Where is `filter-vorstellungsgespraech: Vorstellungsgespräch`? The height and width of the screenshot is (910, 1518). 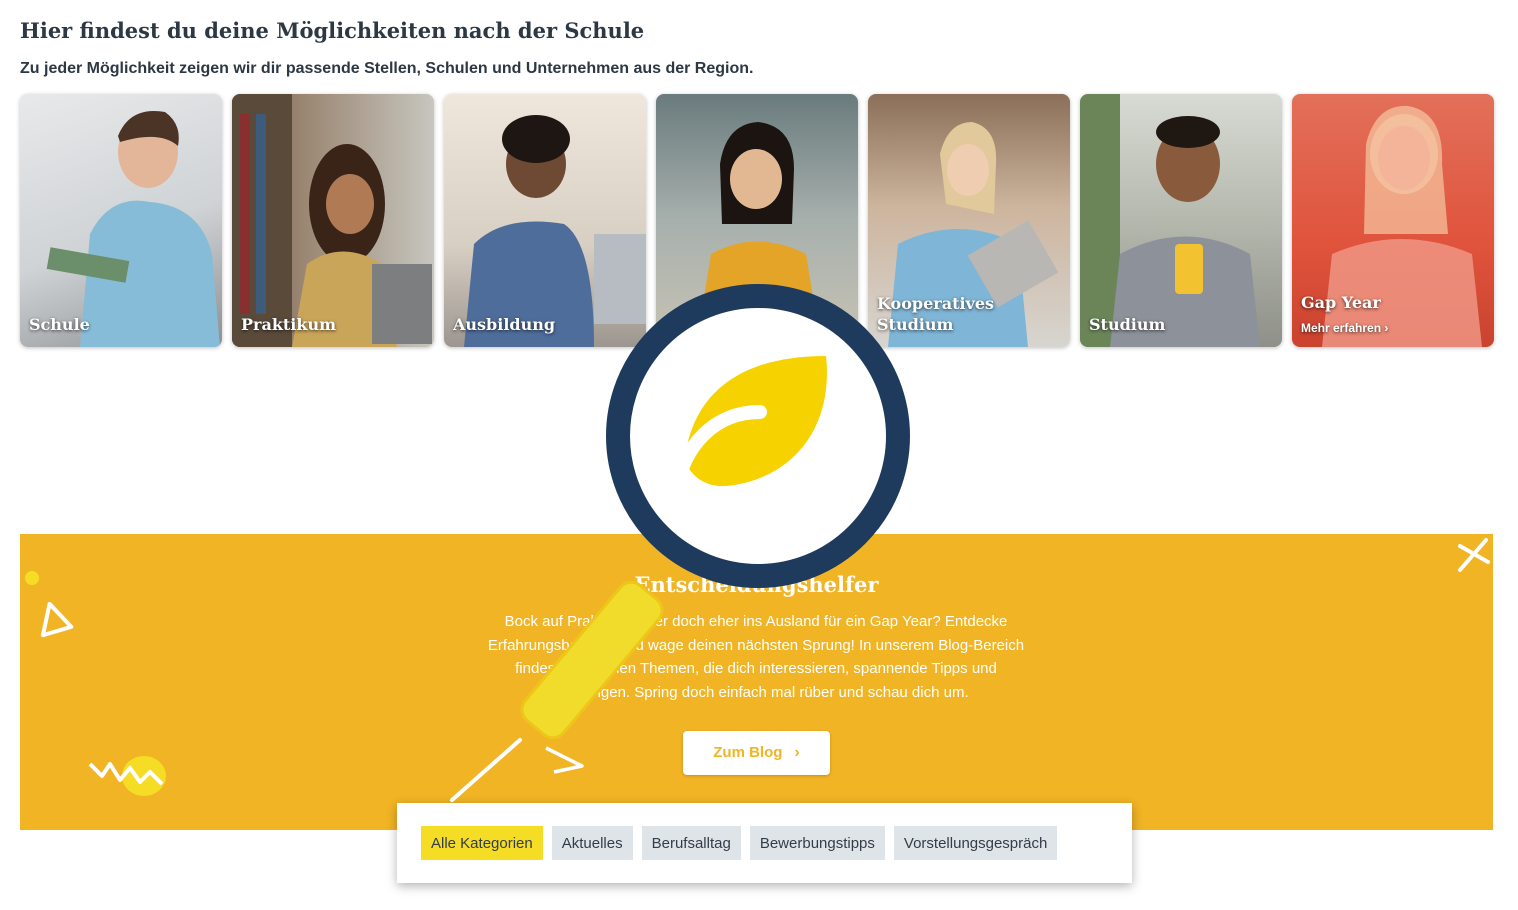
filter-vorstellungsgespraech: Vorstellungsgespräch is located at coordinates (975, 843).